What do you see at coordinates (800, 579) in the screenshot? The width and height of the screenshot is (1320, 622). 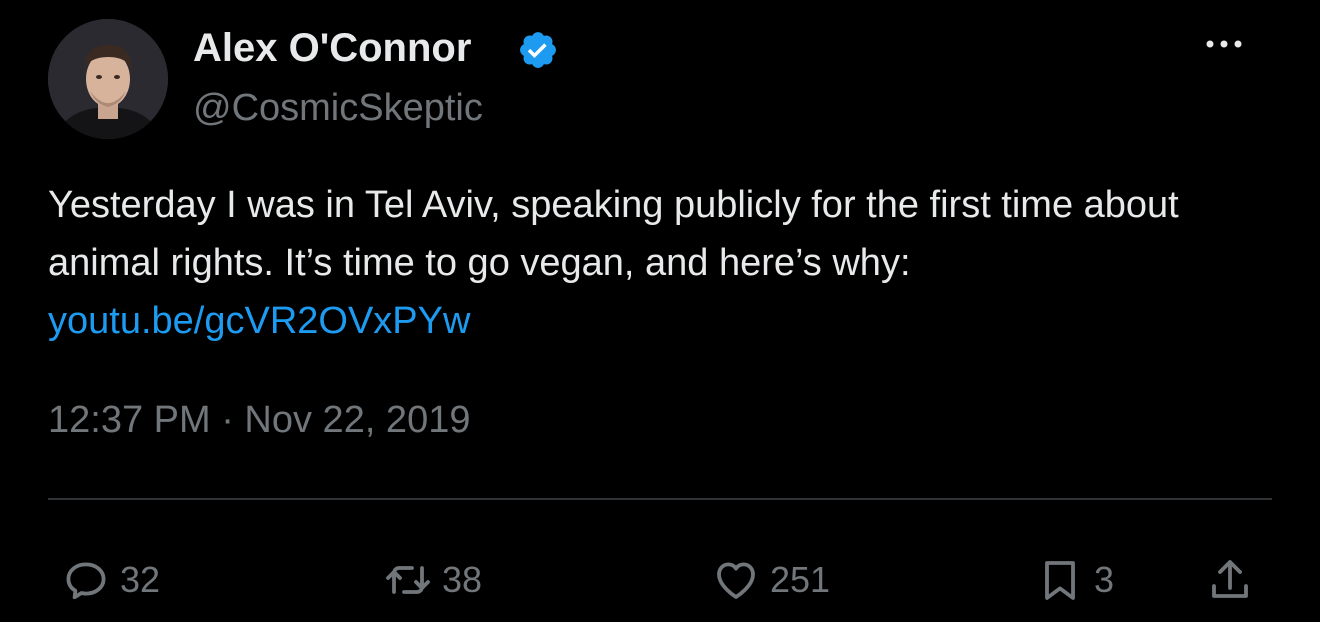 I see `like-count: 251` at bounding box center [800, 579].